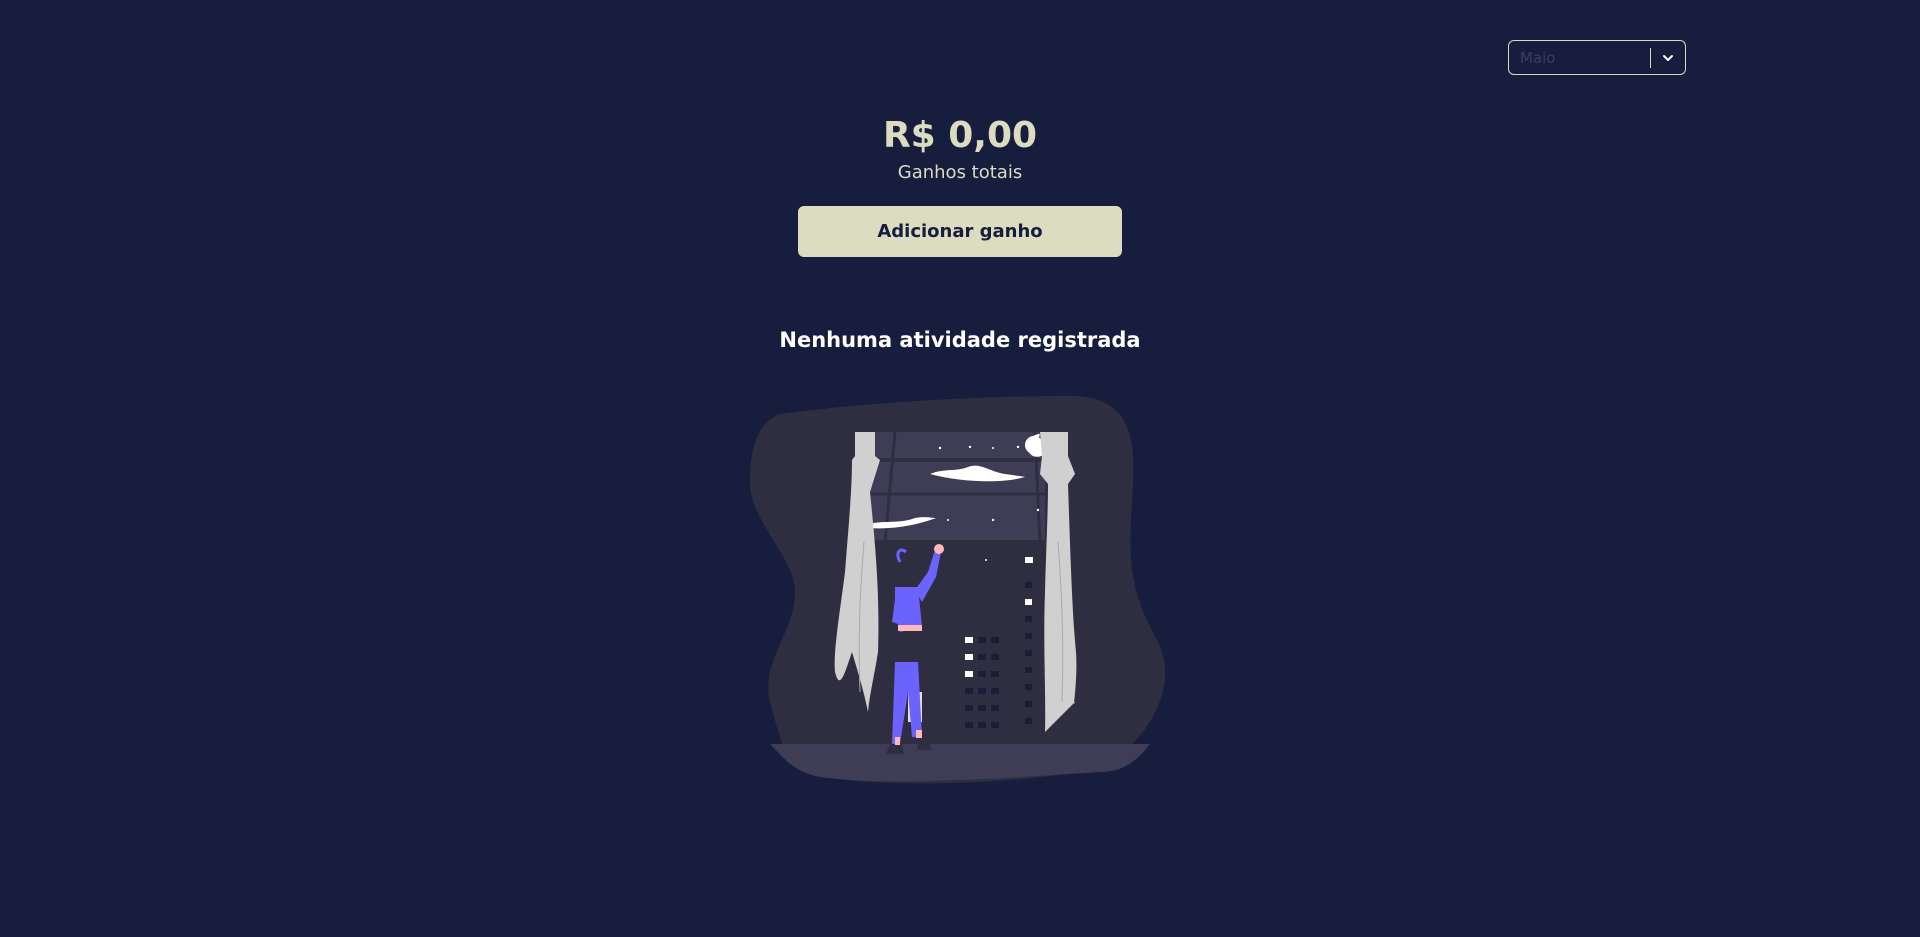 The image size is (1920, 937). I want to click on chevron-down-icon, so click(1668, 58).